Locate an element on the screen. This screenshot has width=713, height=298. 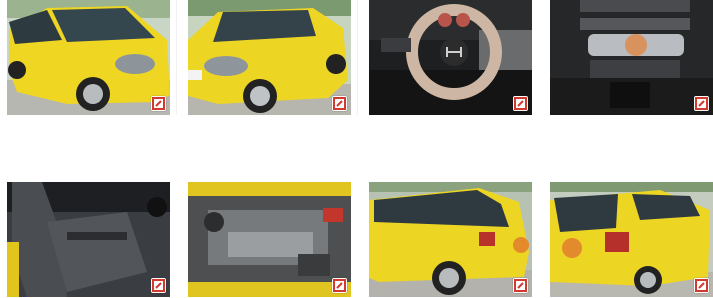
thumbnail-center-console-controls is located at coordinates (631, 57).